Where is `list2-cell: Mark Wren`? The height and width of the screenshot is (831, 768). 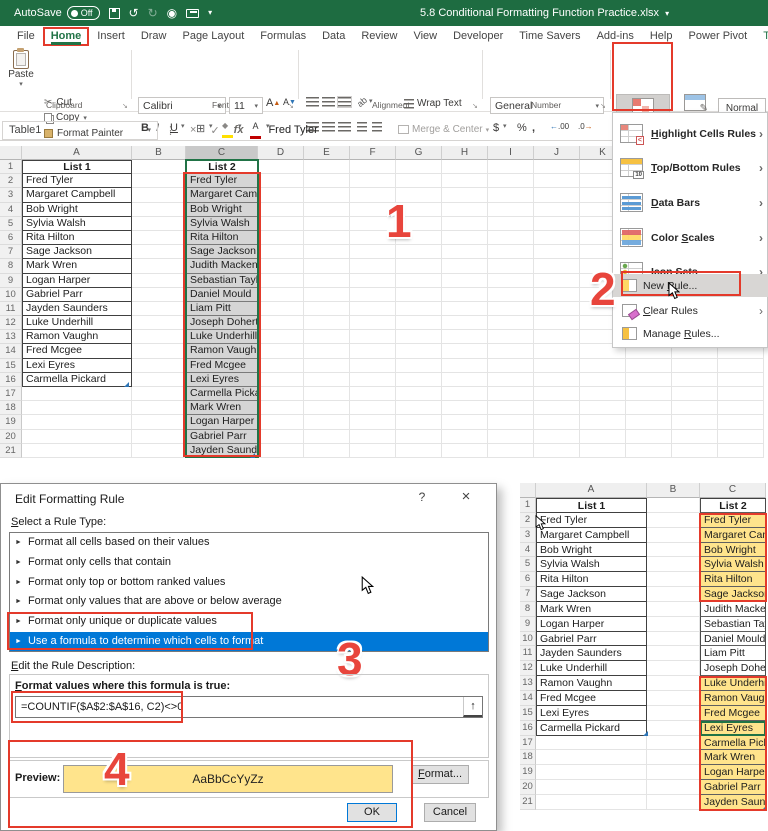 list2-cell: Mark Wren is located at coordinates (222, 408).